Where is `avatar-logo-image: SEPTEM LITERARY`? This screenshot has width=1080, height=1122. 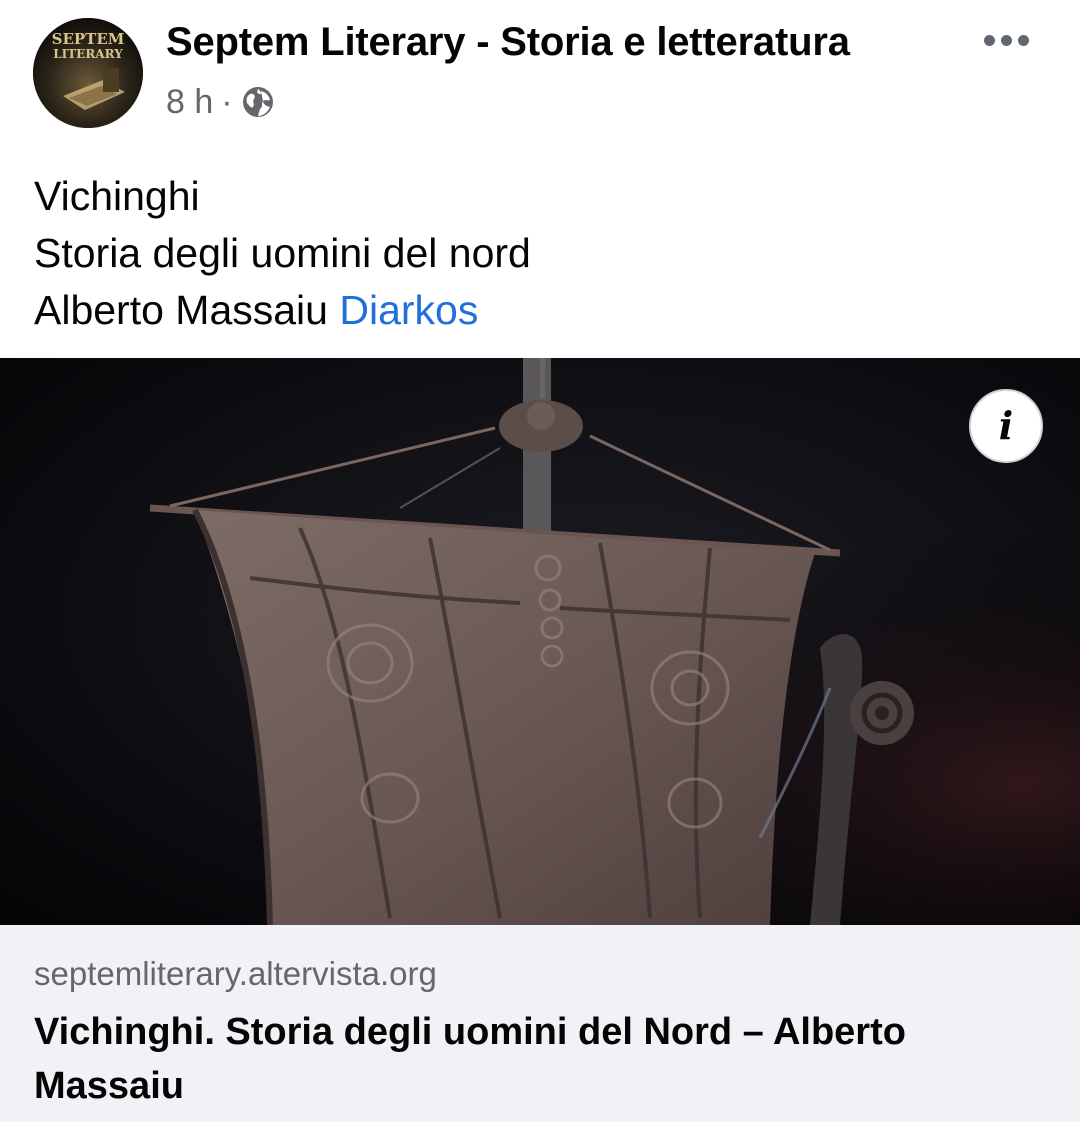
avatar-logo-image: SEPTEM LITERARY is located at coordinates (88, 73).